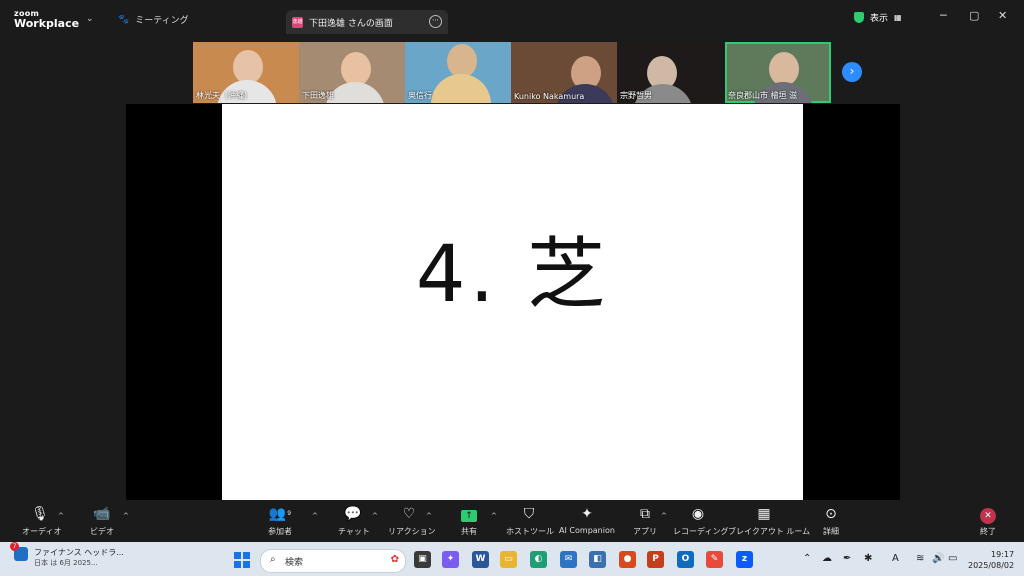 Image resolution: width=1024 pixels, height=576 pixels. Describe the element at coordinates (587, 530) in the screenshot. I see `ai-companion-label: AI Companion` at that location.